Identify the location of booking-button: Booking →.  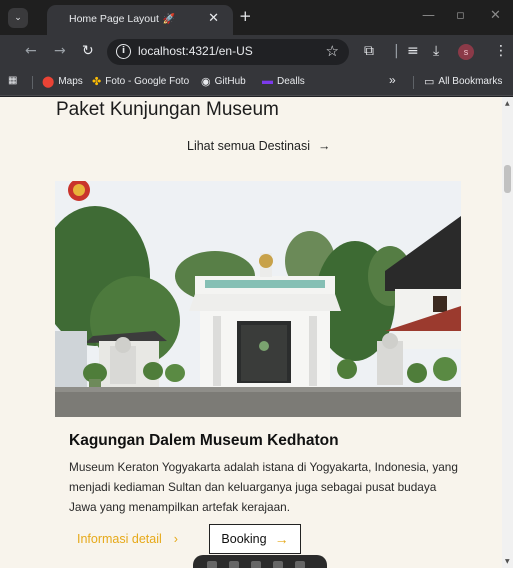
(255, 539).